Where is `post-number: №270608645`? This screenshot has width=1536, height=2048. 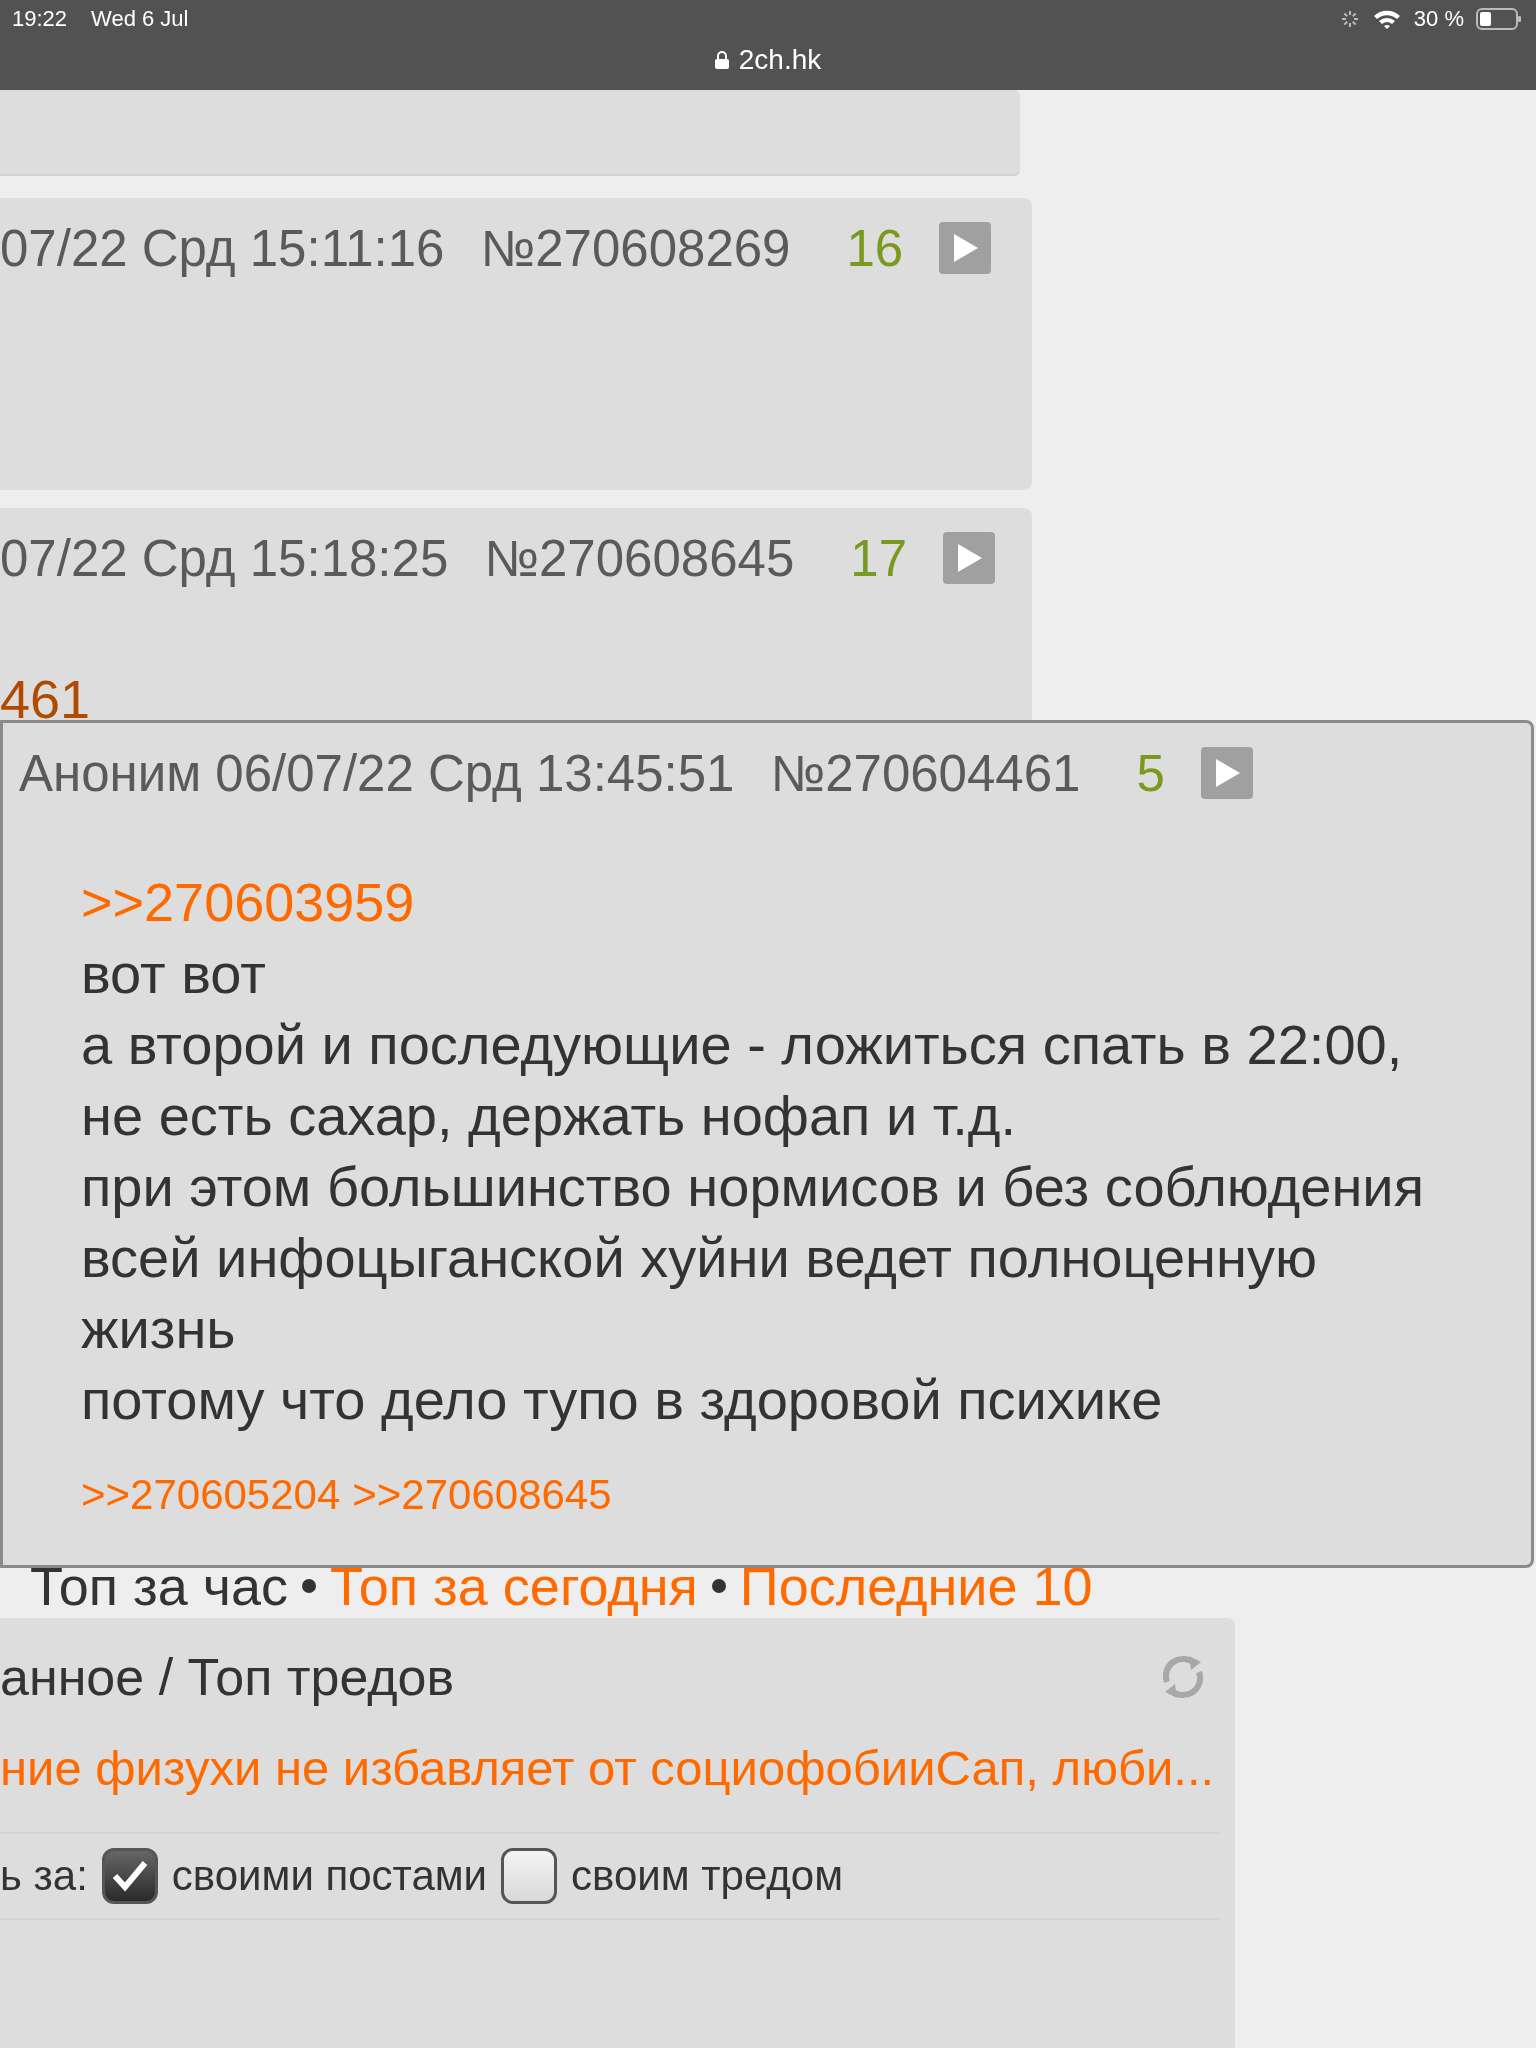 post-number: №270608645 is located at coordinates (639, 558).